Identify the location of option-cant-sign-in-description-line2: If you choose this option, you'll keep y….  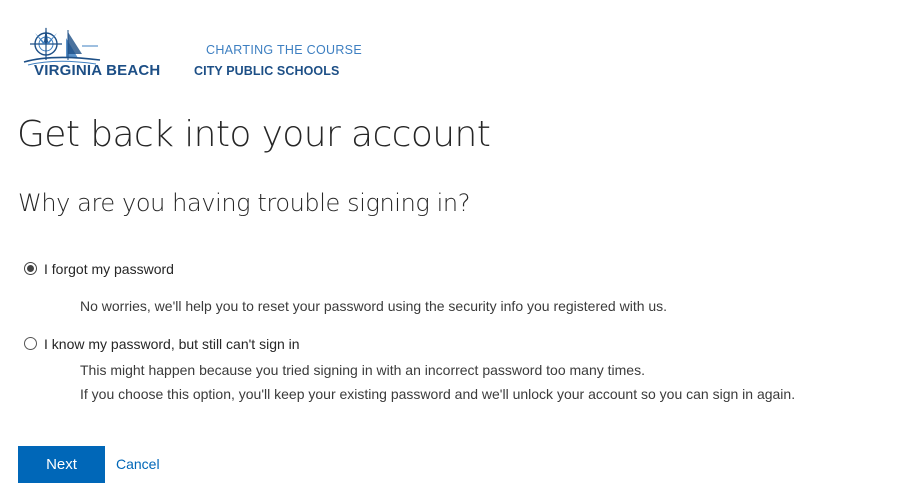
(438, 394).